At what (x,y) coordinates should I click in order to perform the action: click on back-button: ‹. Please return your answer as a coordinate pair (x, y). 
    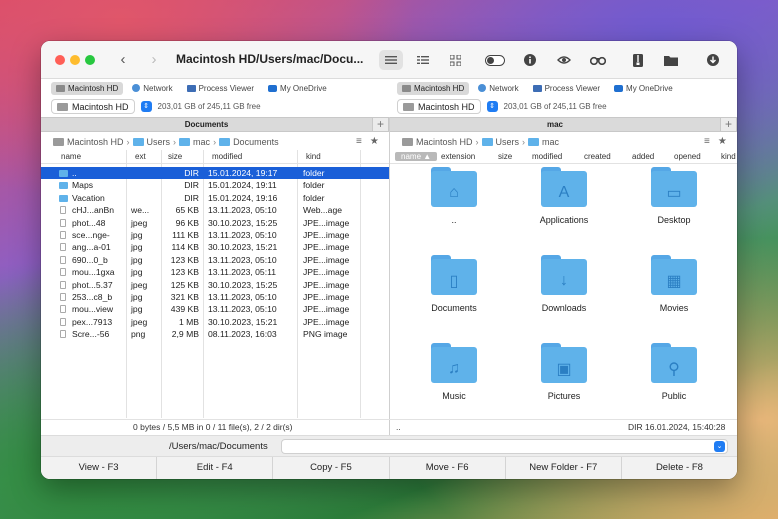
    Looking at the image, I should click on (123, 60).